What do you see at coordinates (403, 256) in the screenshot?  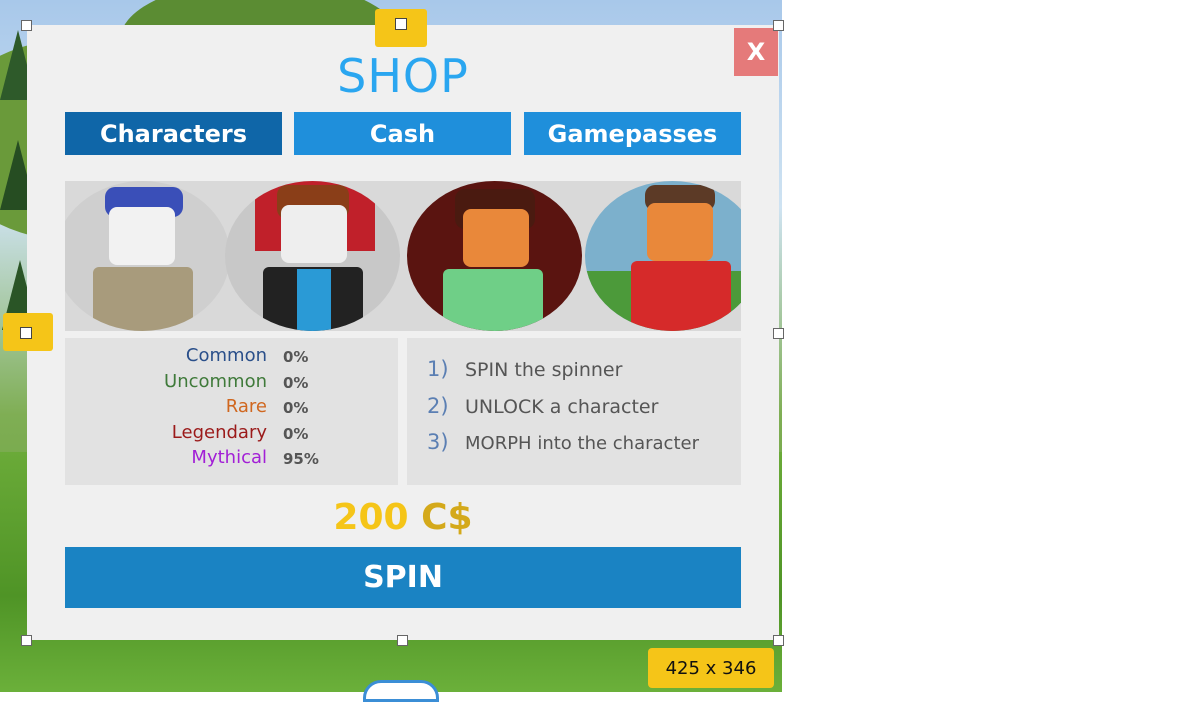 I see `character-portraits` at bounding box center [403, 256].